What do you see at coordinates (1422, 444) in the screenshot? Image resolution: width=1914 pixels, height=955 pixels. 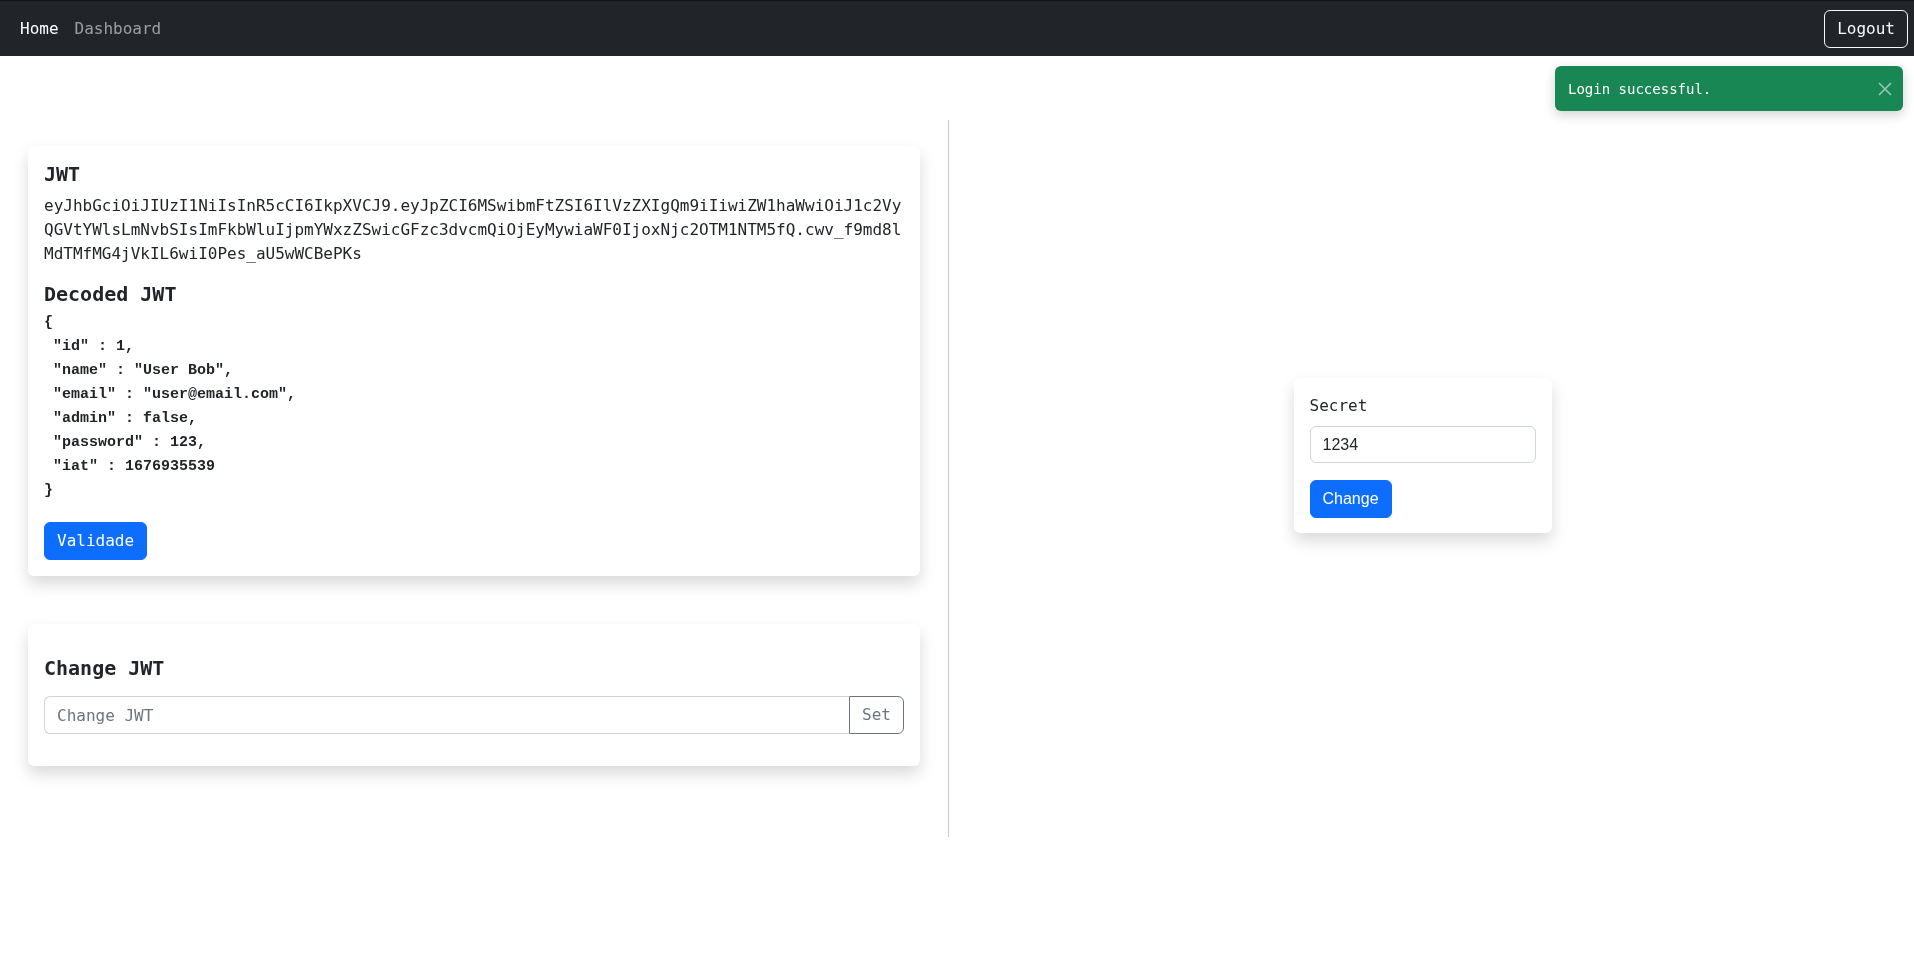 I see `secret-input: 1234` at bounding box center [1422, 444].